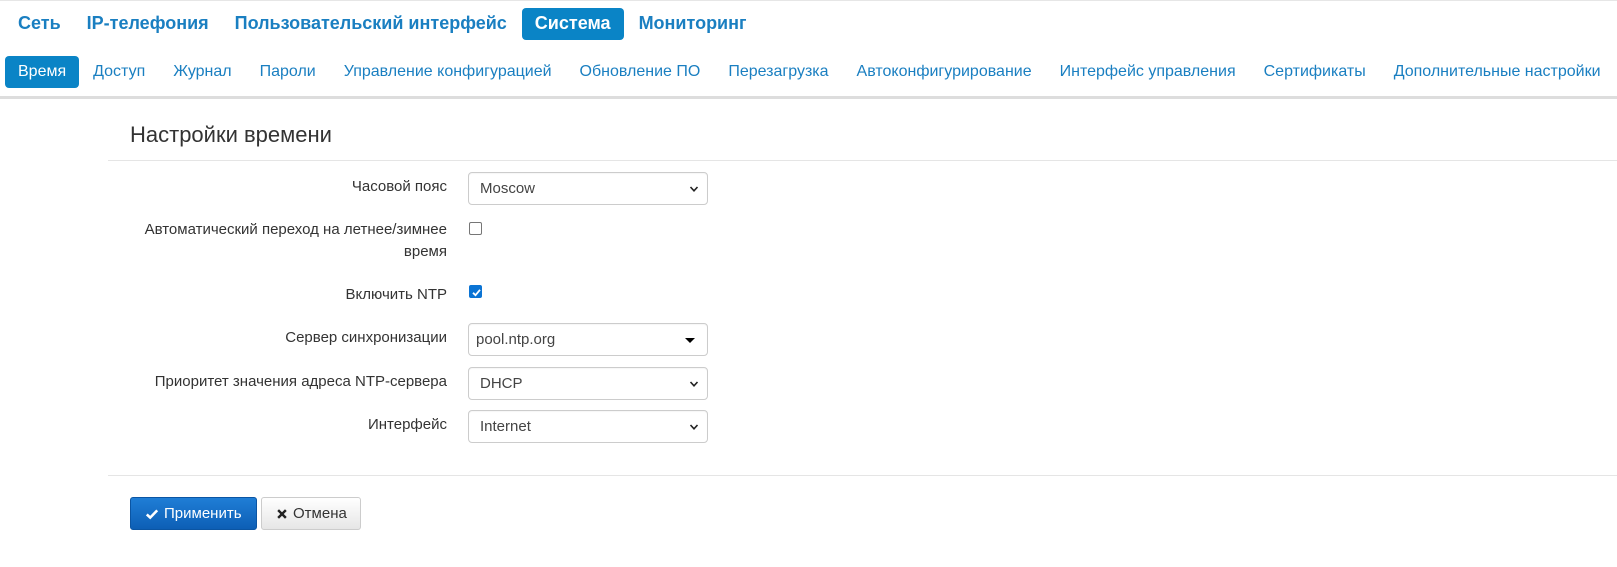 The image size is (1617, 567). Describe the element at coordinates (148, 24) in the screenshot. I see `topnav-item-ip-telephony: IP-телефония` at that location.